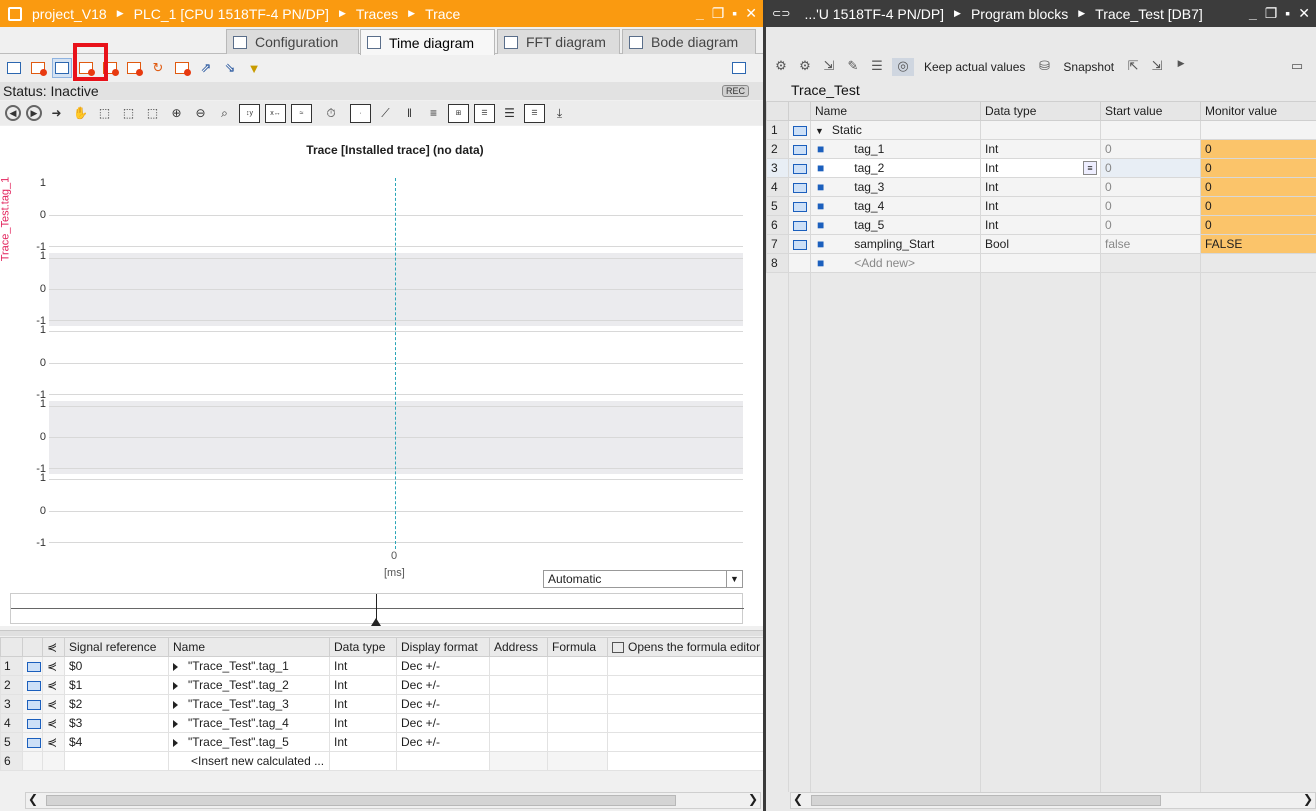 The image size is (1316, 811). What do you see at coordinates (249, 704) in the screenshot?
I see `signal-name: "Trace_Test".tag_3` at bounding box center [249, 704].